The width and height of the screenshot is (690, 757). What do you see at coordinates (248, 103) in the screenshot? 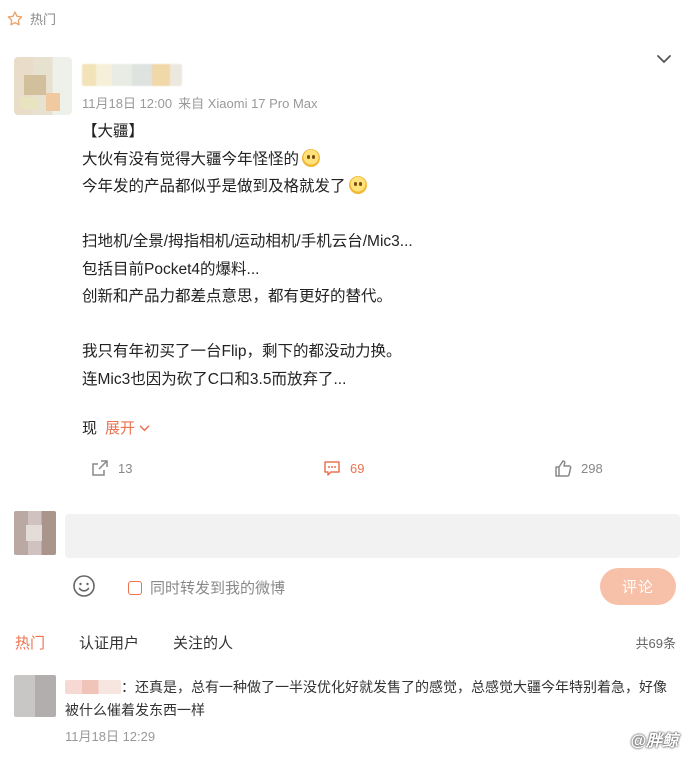
I see `post-source: 来自 Xiaomi 17 Pro Max` at bounding box center [248, 103].